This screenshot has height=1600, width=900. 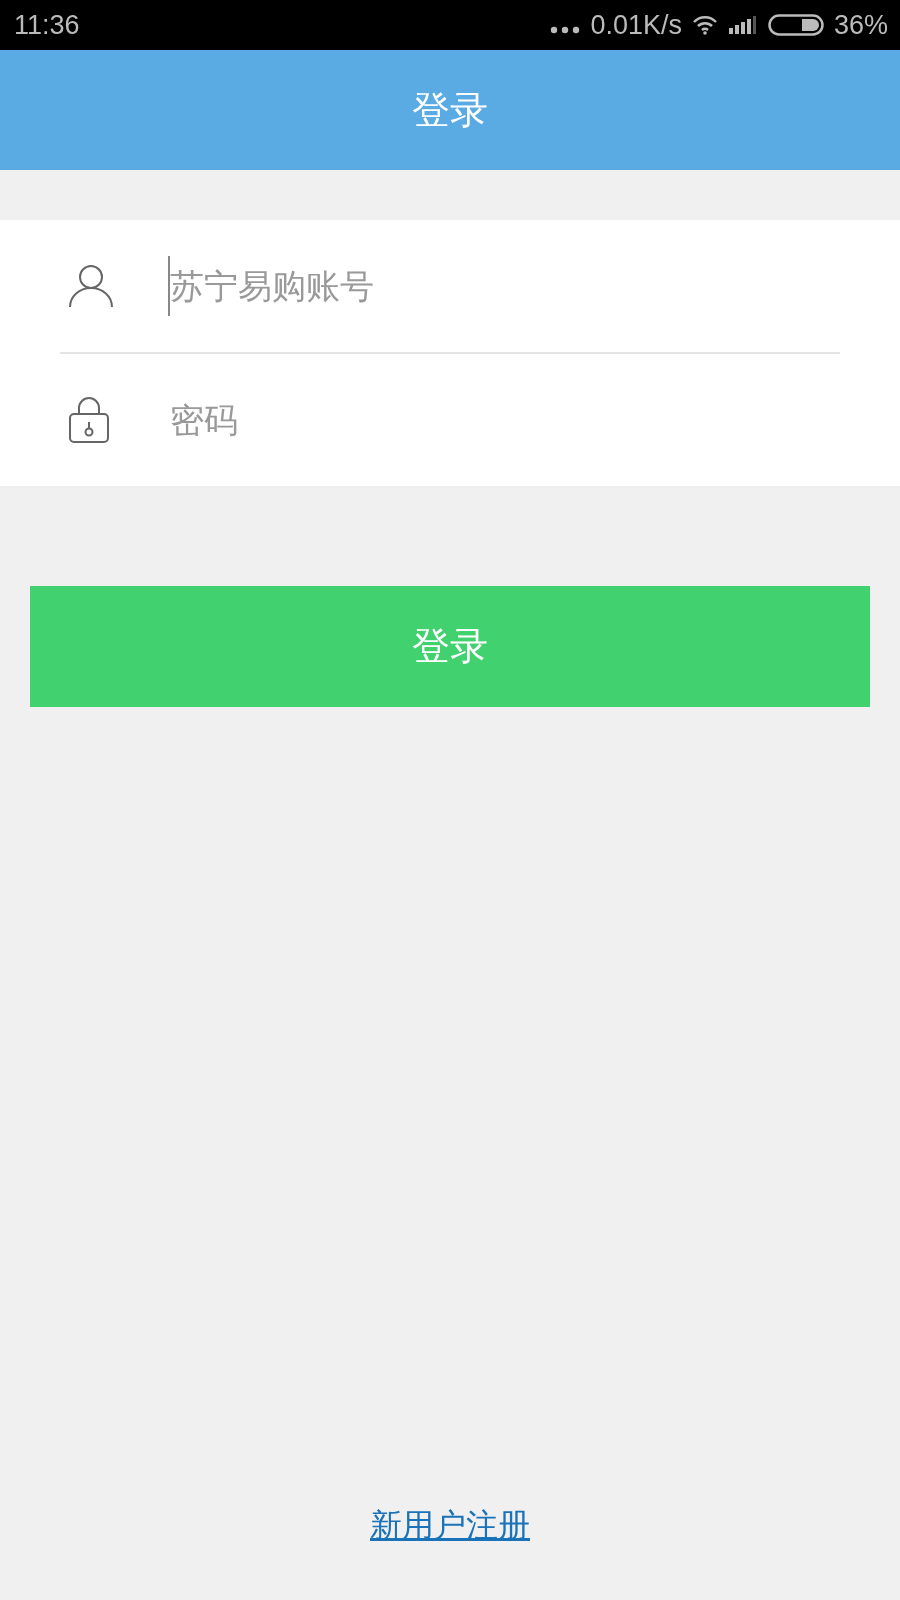 I want to click on register-link: 新用户注册, so click(x=450, y=1526).